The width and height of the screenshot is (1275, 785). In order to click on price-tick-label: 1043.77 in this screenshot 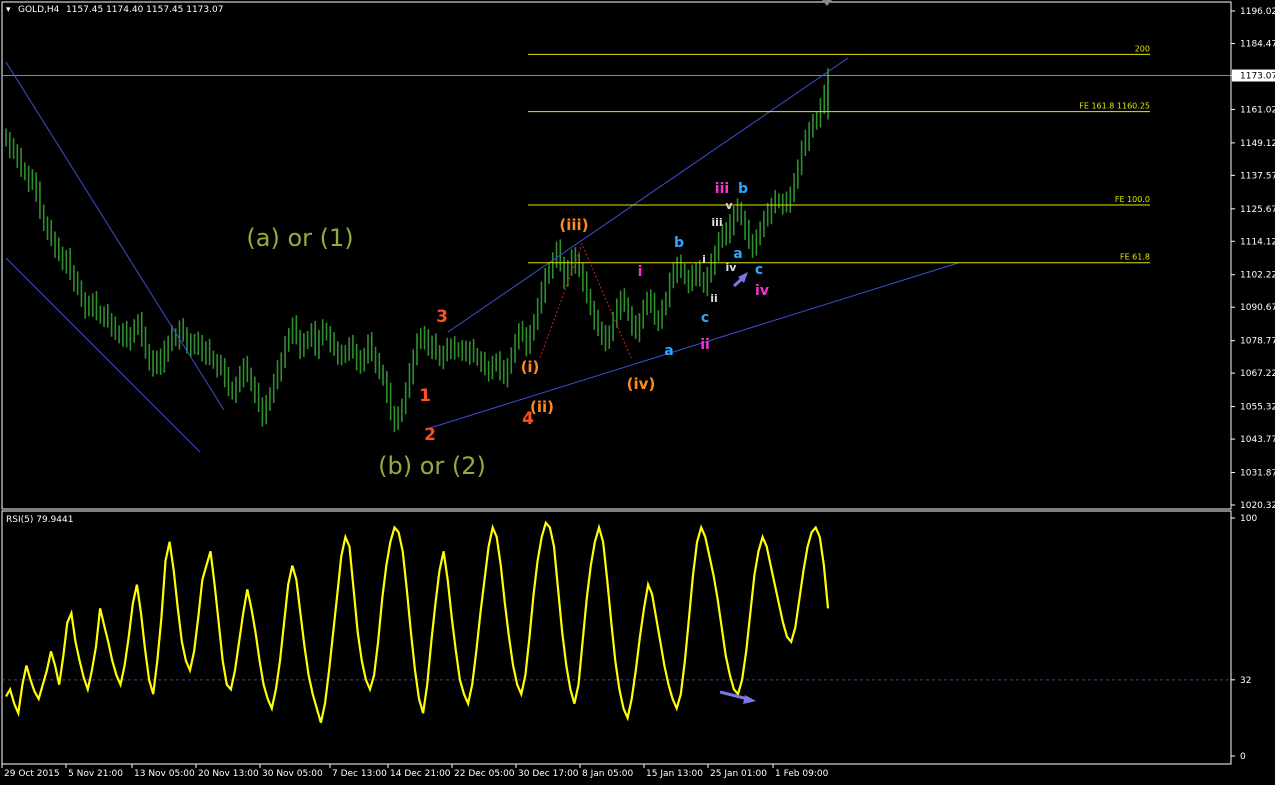, I will do `click(1257, 440)`.